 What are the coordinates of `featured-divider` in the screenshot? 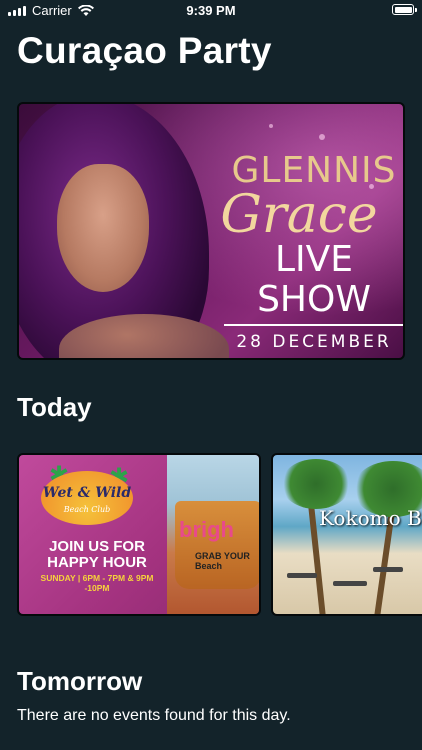 It's located at (313, 325).